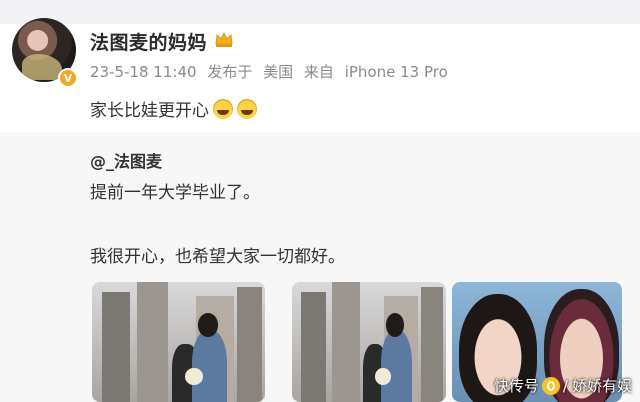 This screenshot has width=640, height=402. What do you see at coordinates (175, 193) in the screenshot?
I see `repost-text-line-1: 提前一年大学毕业了。` at bounding box center [175, 193].